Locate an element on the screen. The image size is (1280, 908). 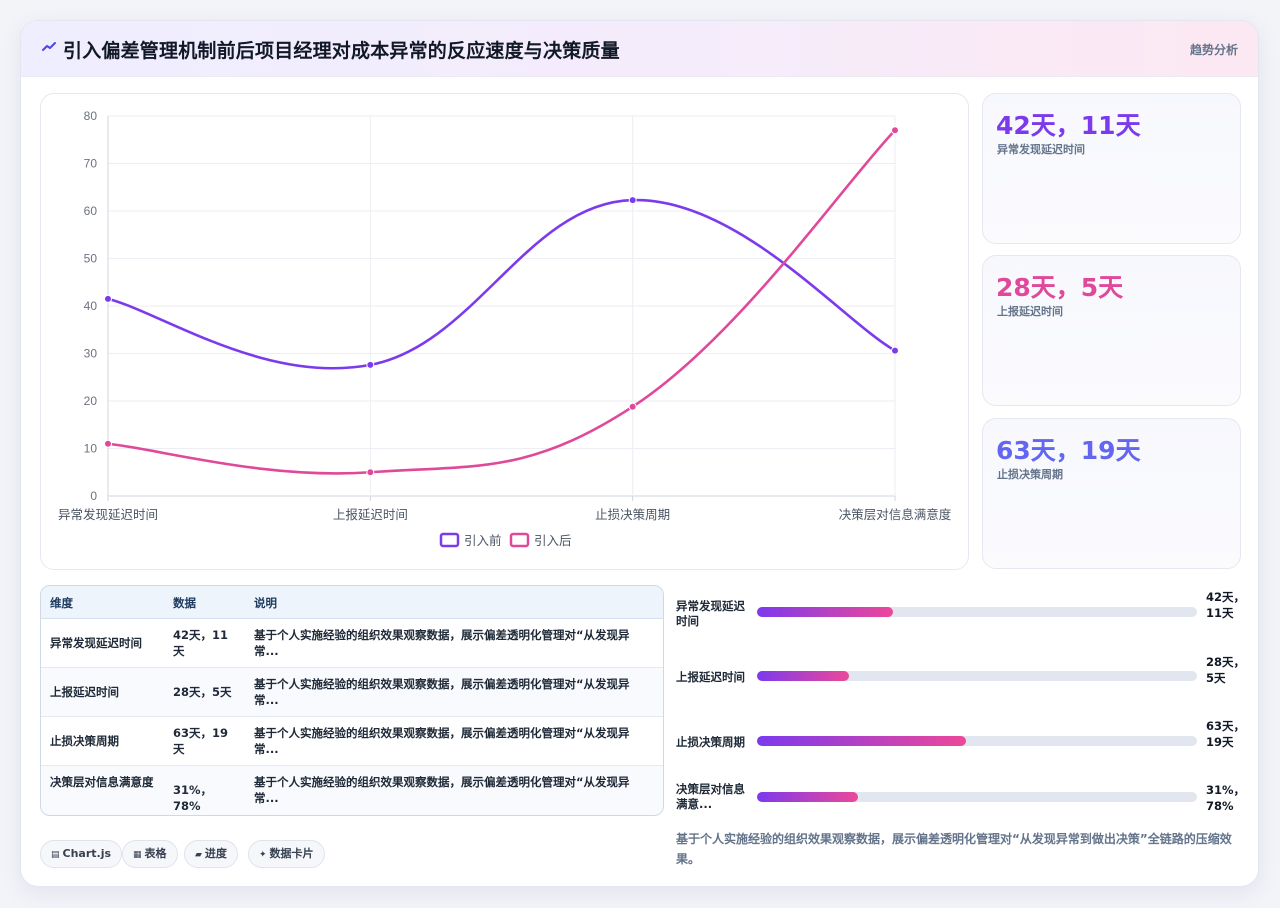
stat-card: 63天，19天 止损决策周期 is located at coordinates (1111, 493).